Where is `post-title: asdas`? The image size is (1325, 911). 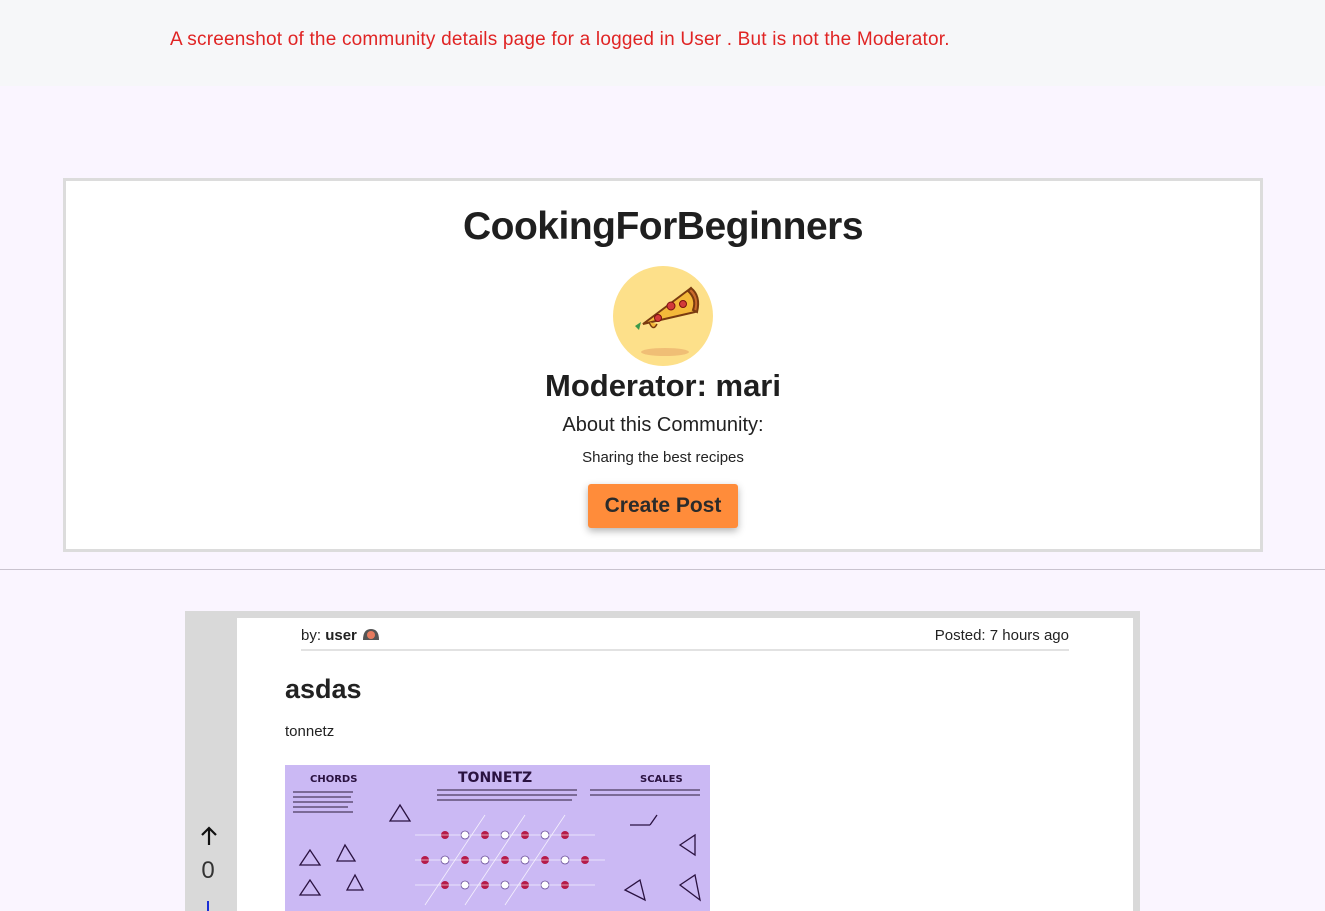 post-title: asdas is located at coordinates (323, 689).